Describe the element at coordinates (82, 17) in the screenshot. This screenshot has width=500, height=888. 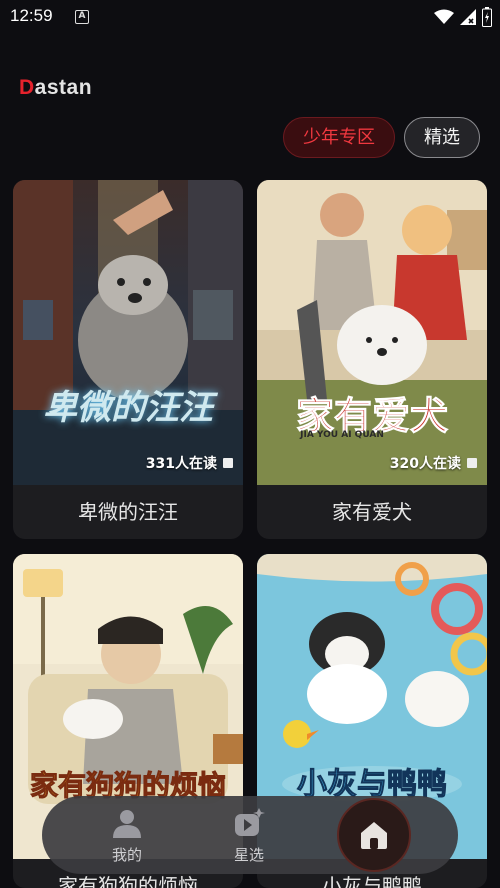
I see `notification-icon: A` at that location.